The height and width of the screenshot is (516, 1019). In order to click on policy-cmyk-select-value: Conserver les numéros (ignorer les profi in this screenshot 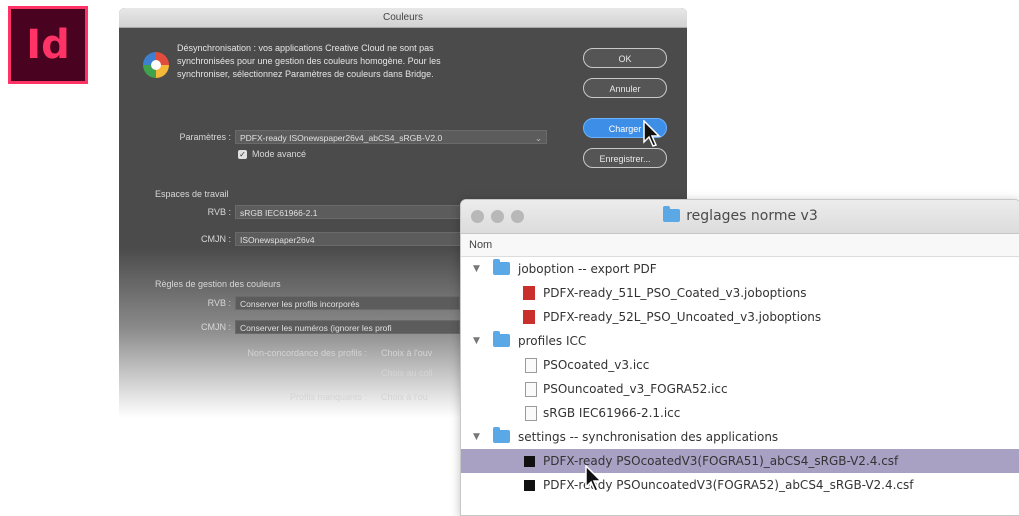, I will do `click(316, 328)`.